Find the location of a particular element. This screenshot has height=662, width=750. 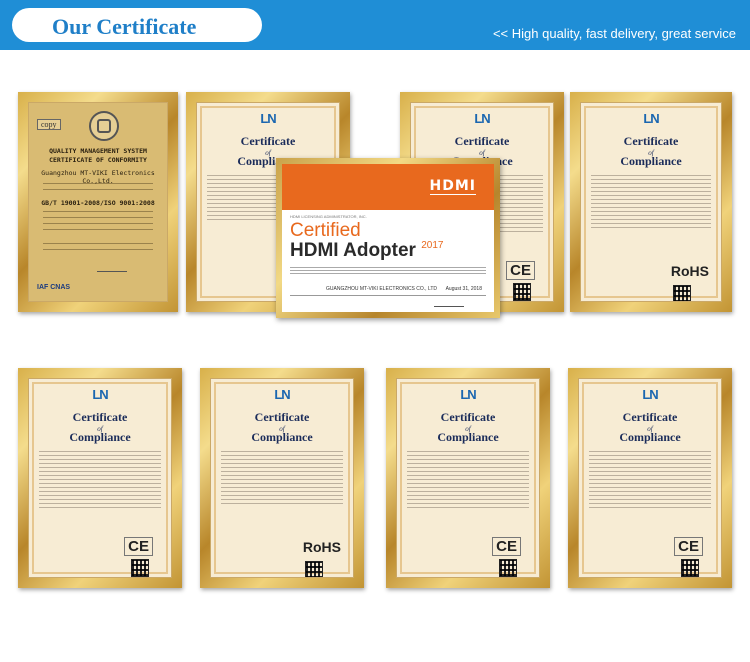

qms-title-line2: CERTIFICATE OF CONFORMITY is located at coordinates (98, 160).